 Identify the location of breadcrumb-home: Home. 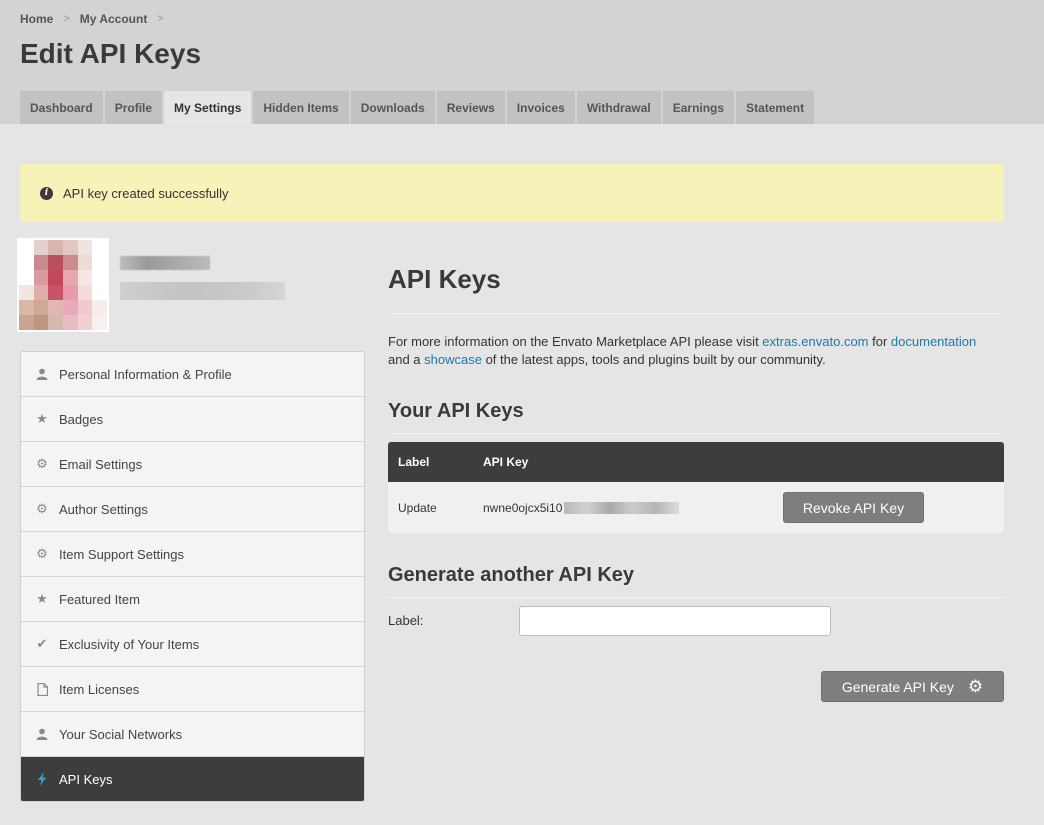
(36, 19).